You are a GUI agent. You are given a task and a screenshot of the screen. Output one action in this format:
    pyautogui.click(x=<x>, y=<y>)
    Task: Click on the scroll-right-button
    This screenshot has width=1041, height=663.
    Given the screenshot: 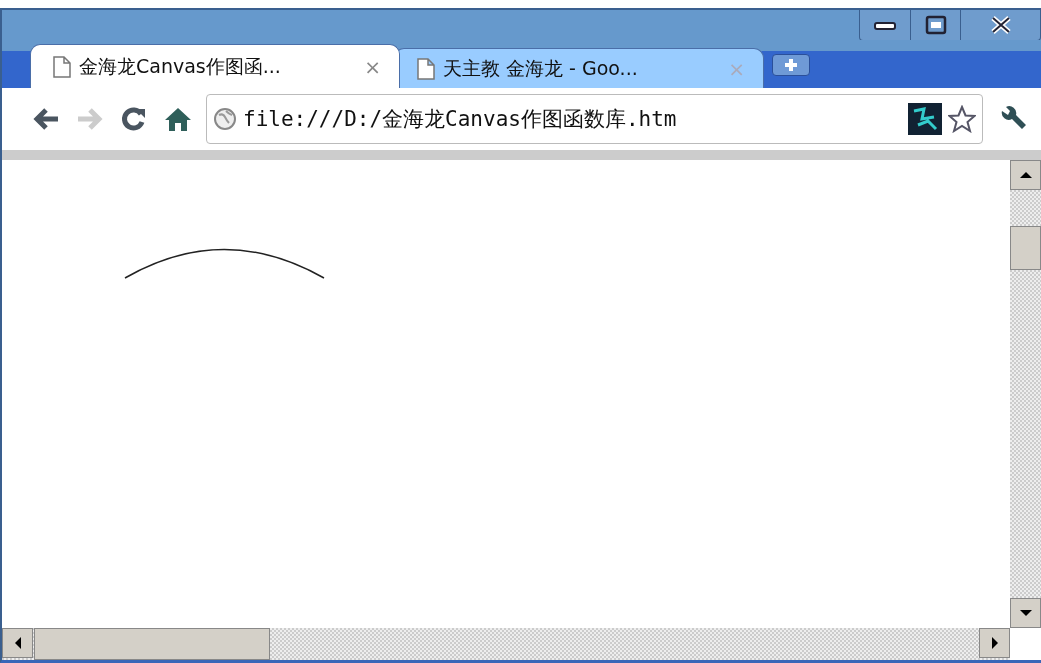 What is the action you would take?
    pyautogui.click(x=994, y=643)
    